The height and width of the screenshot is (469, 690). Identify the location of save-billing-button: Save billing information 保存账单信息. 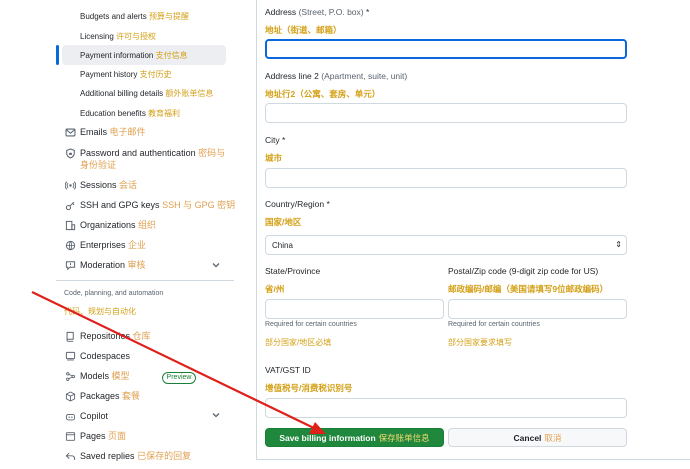
(354, 437).